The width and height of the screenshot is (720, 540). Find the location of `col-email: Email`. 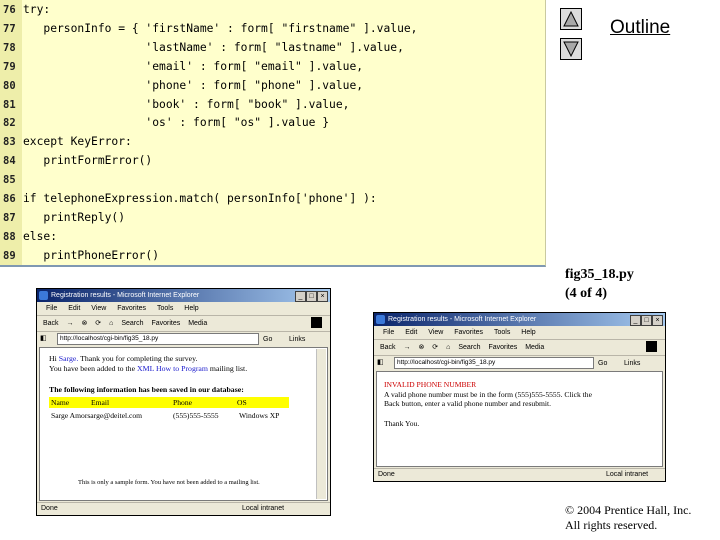

col-email: Email is located at coordinates (100, 402).